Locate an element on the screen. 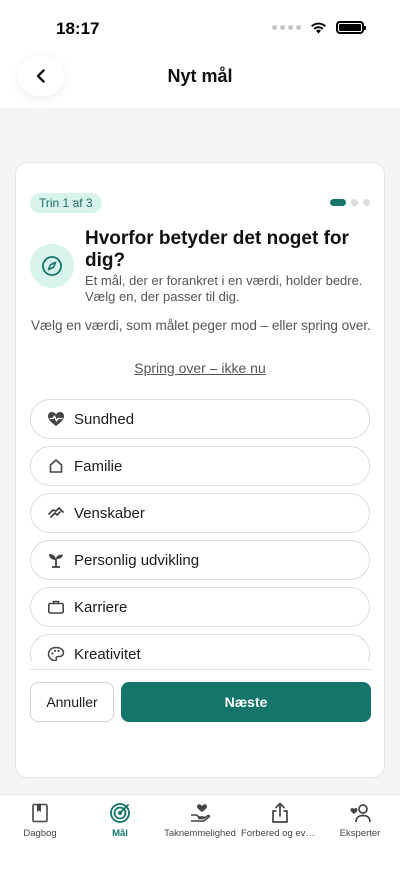  briefcase-icon is located at coordinates (56, 607).